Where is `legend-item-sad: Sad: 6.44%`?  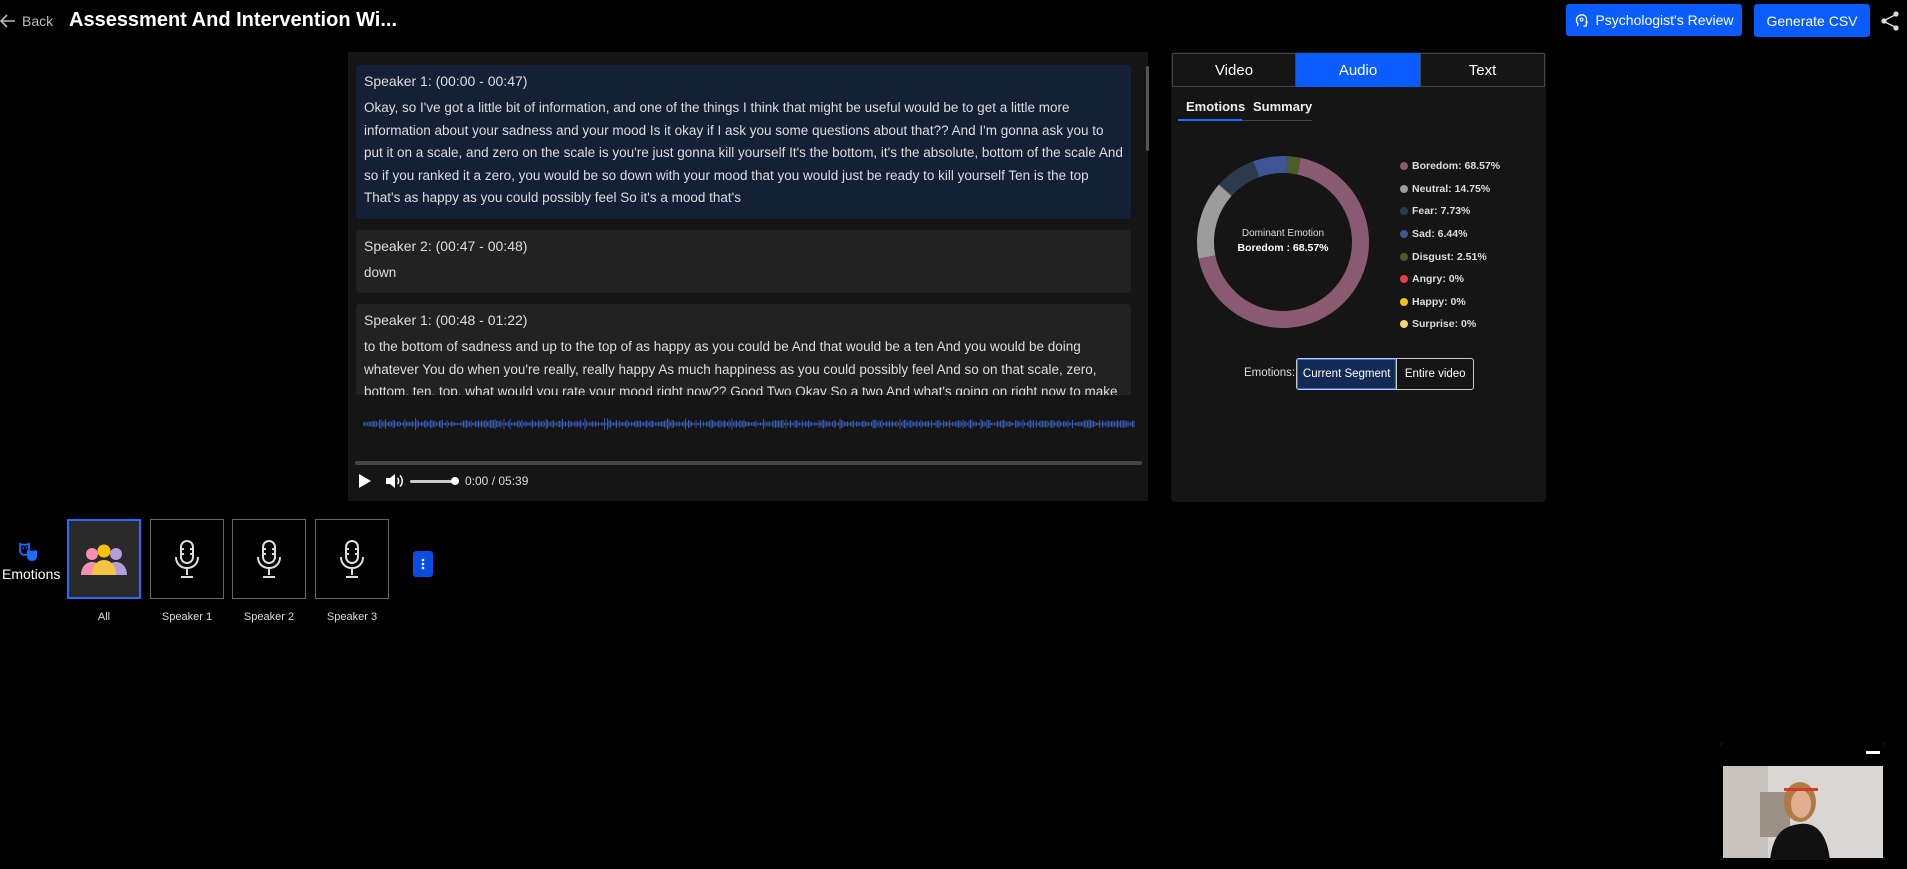
legend-item-sad: Sad: 6.44% is located at coordinates (1450, 234).